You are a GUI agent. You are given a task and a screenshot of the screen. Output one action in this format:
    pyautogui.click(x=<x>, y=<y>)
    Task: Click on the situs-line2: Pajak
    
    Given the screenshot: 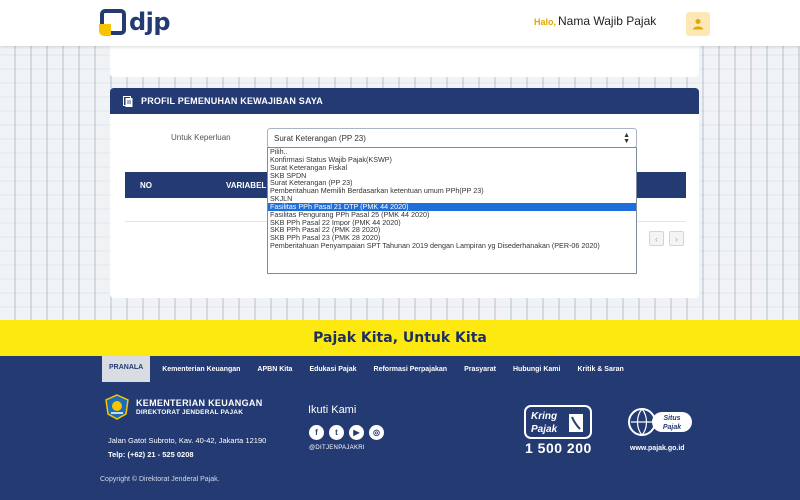 What is the action you would take?
    pyautogui.click(x=672, y=427)
    